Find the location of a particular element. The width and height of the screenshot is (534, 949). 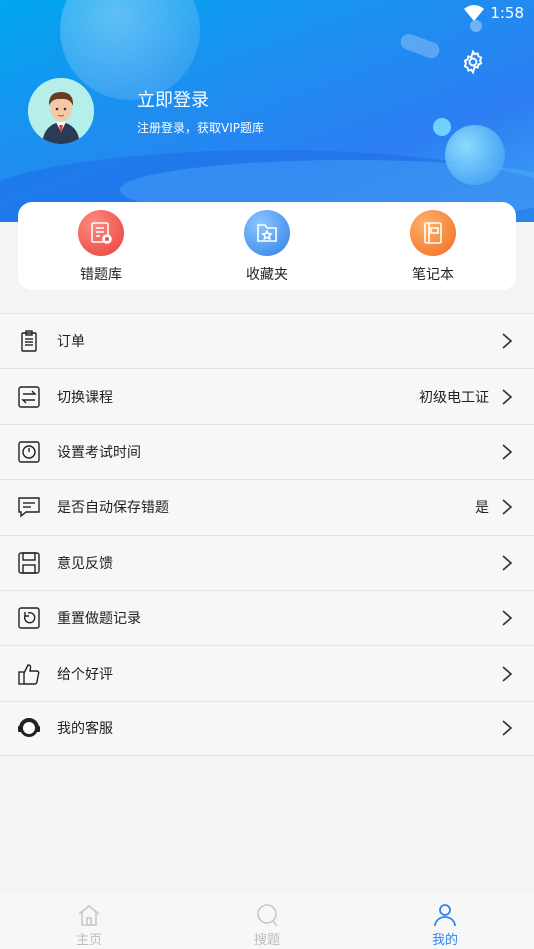

nav-home: 主页 is located at coordinates (89, 921).